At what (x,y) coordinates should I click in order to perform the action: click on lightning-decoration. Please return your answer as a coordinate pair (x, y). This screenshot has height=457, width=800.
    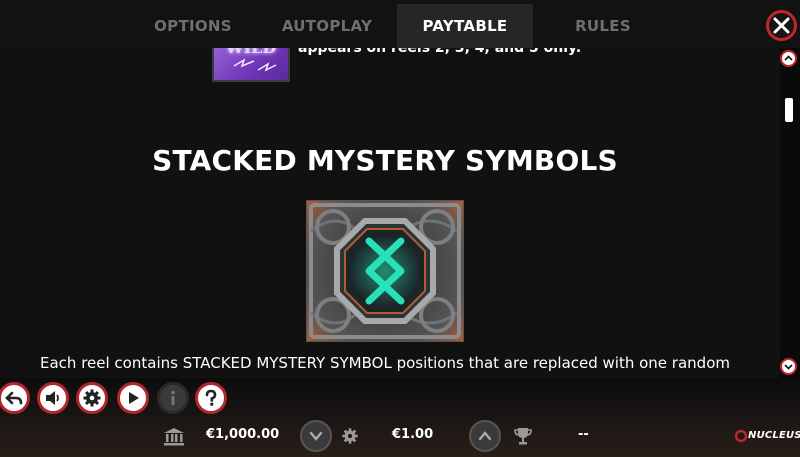
    Looking at the image, I should click on (255, 65).